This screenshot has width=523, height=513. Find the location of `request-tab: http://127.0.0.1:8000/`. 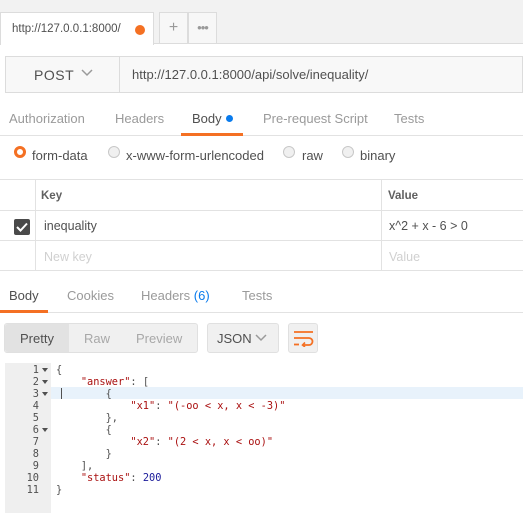

request-tab: http://127.0.0.1:8000/ is located at coordinates (77, 28).